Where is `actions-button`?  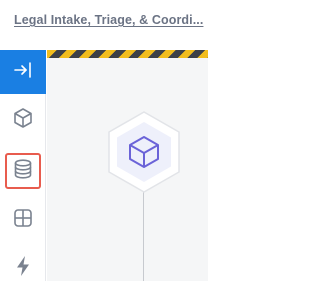 actions-button is located at coordinates (23, 263).